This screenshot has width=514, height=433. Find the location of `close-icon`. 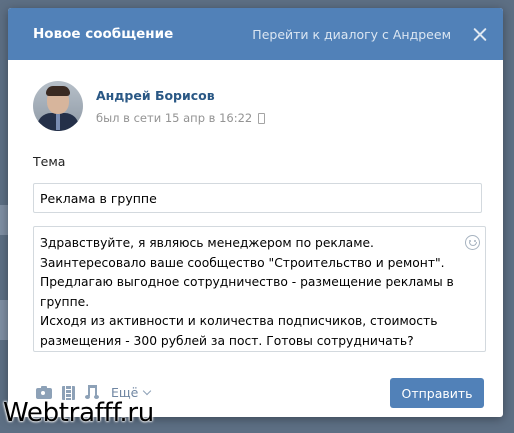

close-icon is located at coordinates (480, 34).